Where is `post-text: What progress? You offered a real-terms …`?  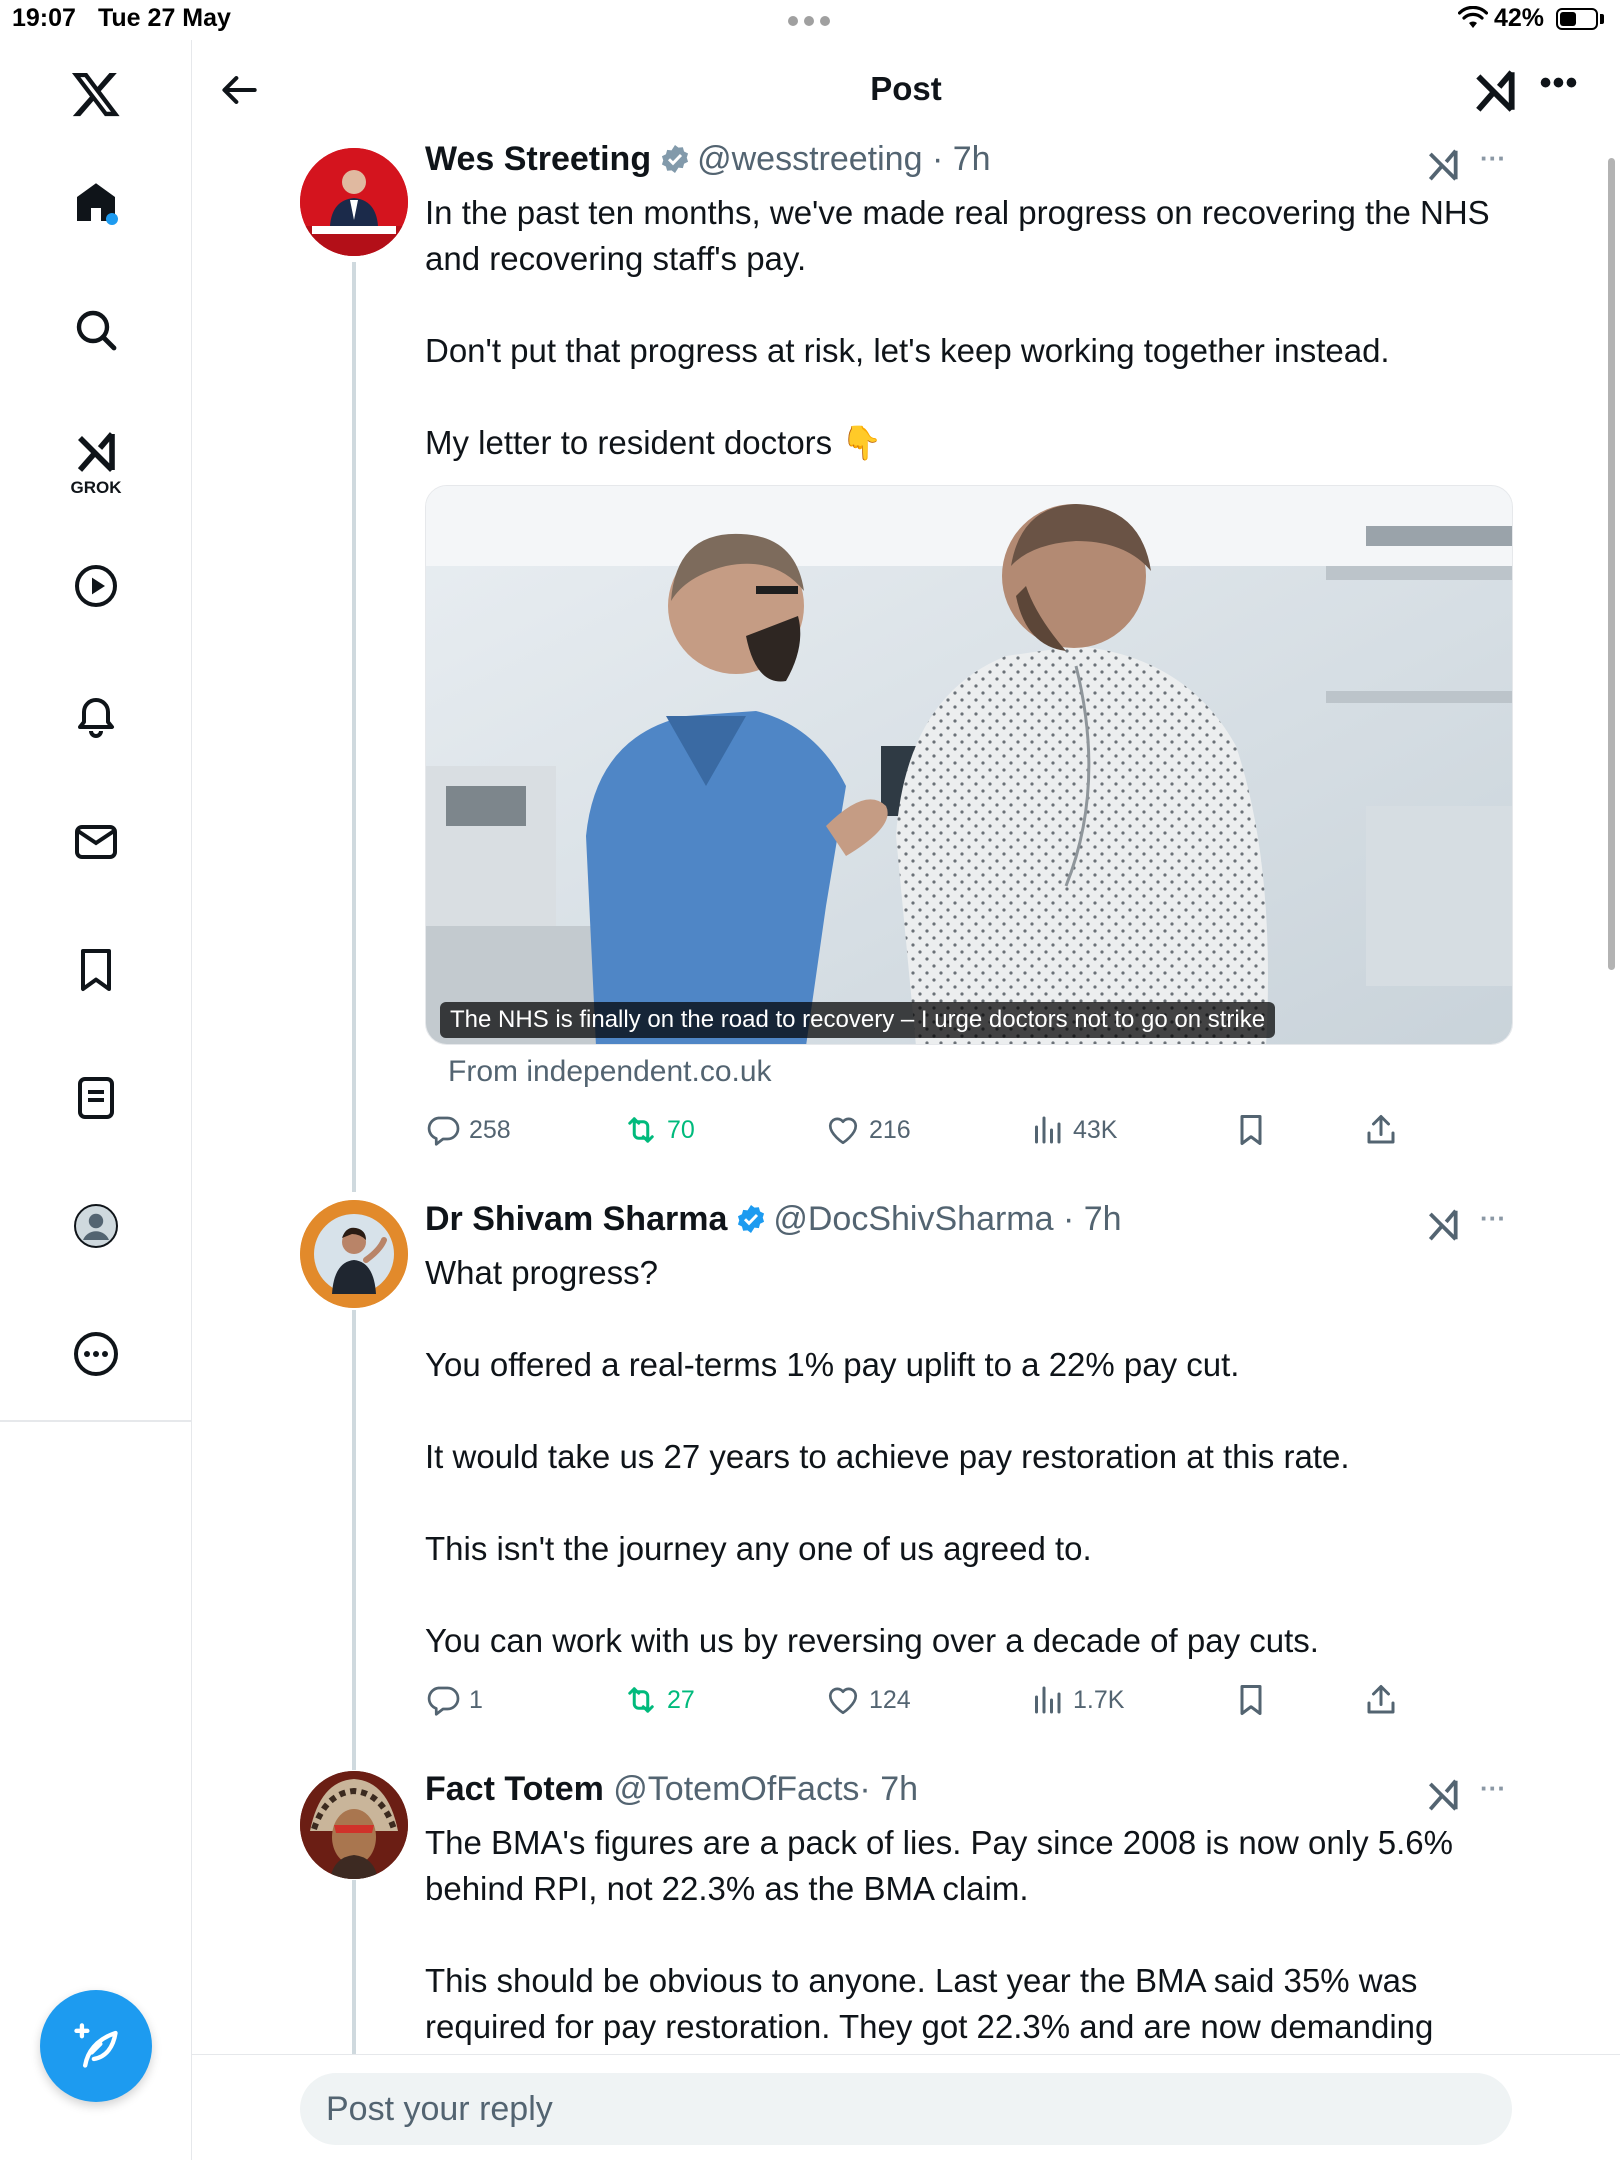 post-text: What progress? You offered a real-terms … is located at coordinates (887, 1456).